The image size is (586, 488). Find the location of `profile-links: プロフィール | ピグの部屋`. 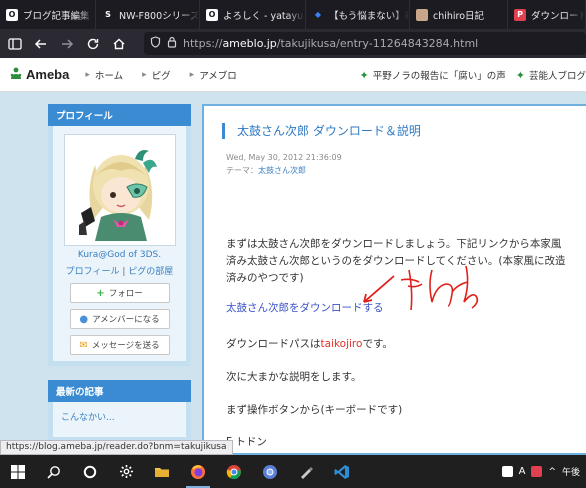

profile-links: プロフィール | ピグの部屋 is located at coordinates (119, 270).